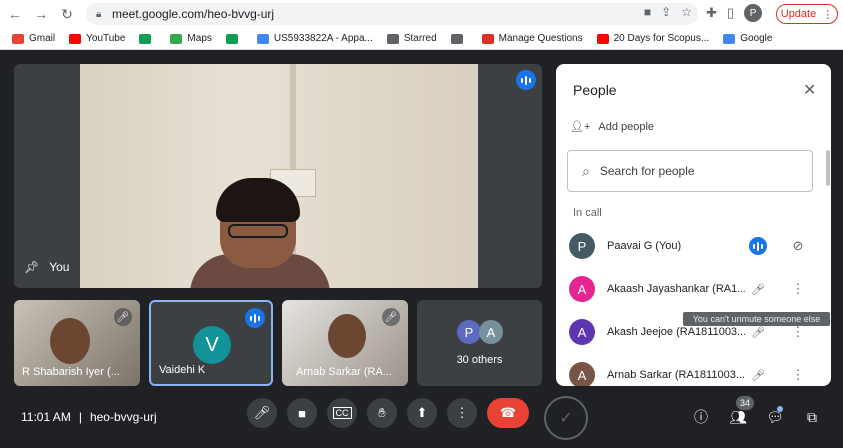 The image size is (843, 448). Describe the element at coordinates (411, 38) in the screenshot. I see `bookmark-item: Starred` at that location.